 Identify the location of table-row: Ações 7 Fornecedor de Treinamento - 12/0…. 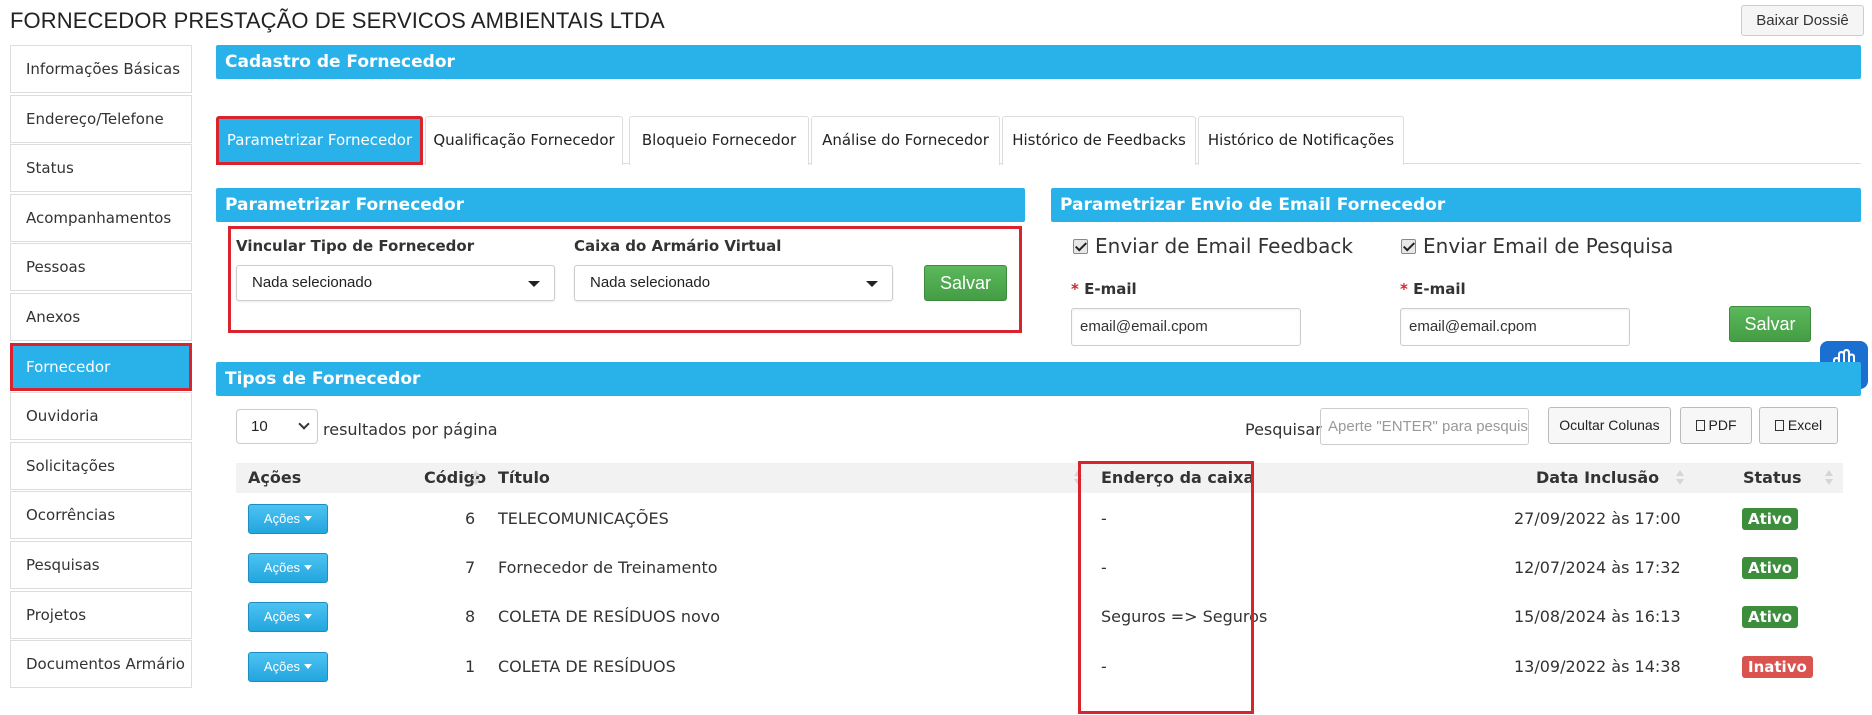
(1039, 567).